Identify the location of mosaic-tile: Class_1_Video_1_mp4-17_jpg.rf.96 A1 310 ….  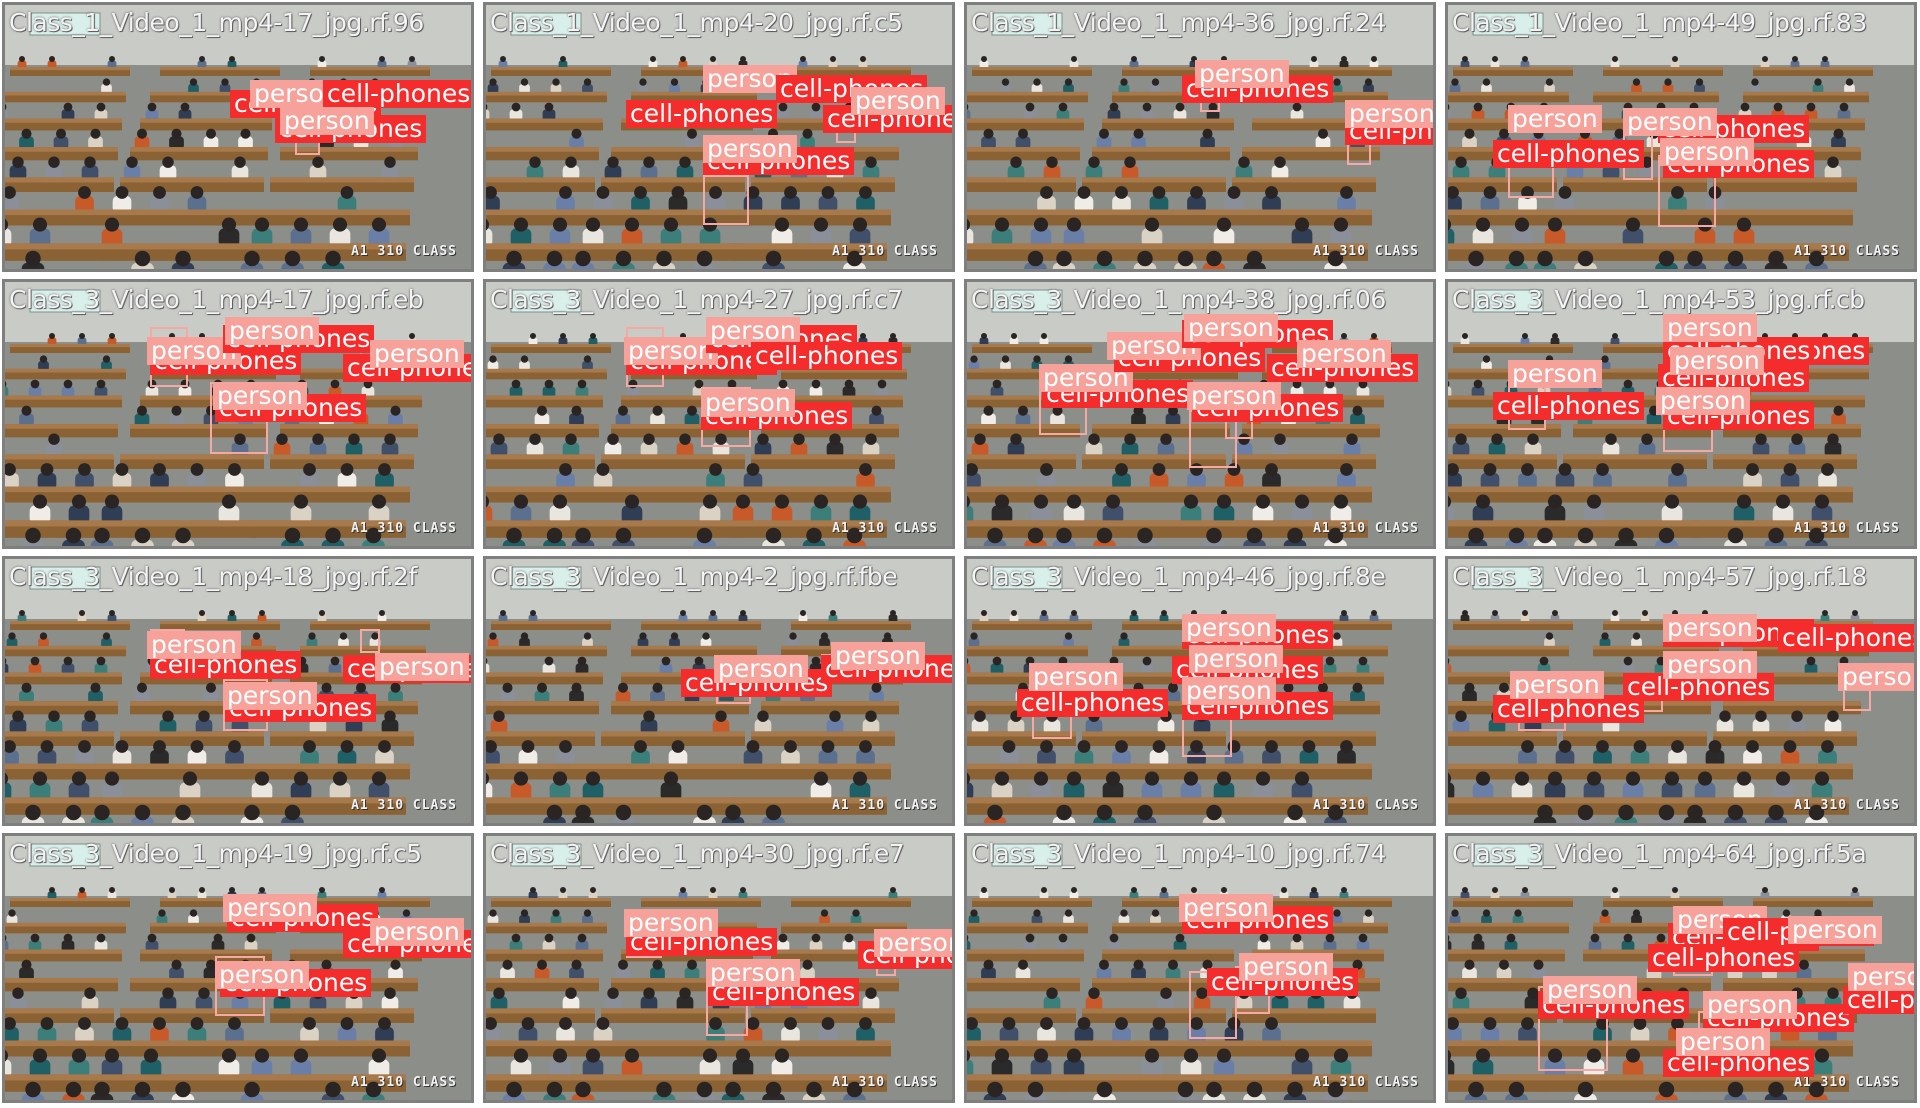
(238, 137).